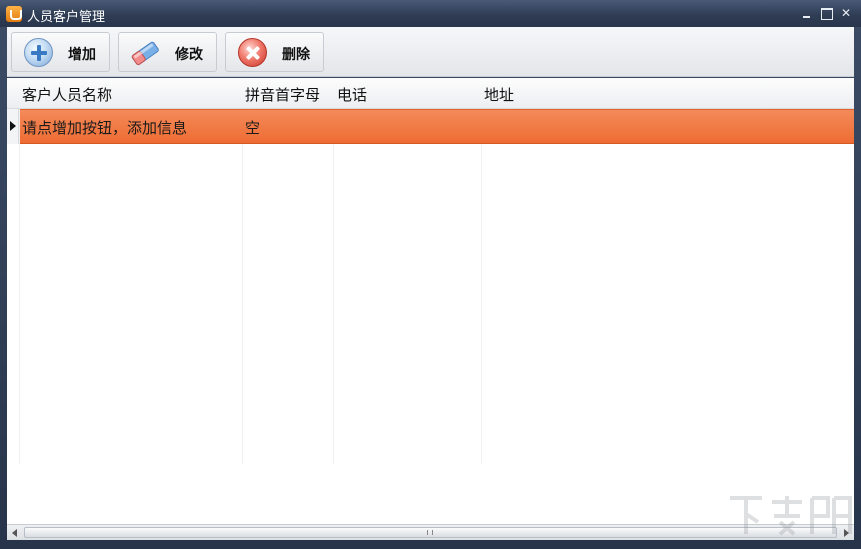 The height and width of the screenshot is (549, 861). Describe the element at coordinates (274, 52) in the screenshot. I see `delete-button: 删除` at that location.